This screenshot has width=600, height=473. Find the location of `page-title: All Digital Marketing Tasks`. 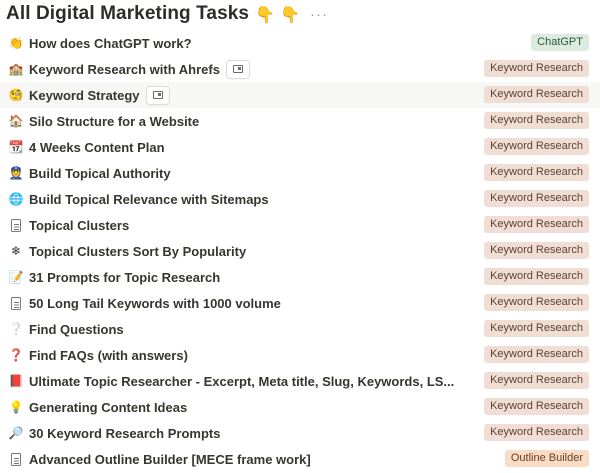

page-title: All Digital Marketing Tasks is located at coordinates (128, 13).